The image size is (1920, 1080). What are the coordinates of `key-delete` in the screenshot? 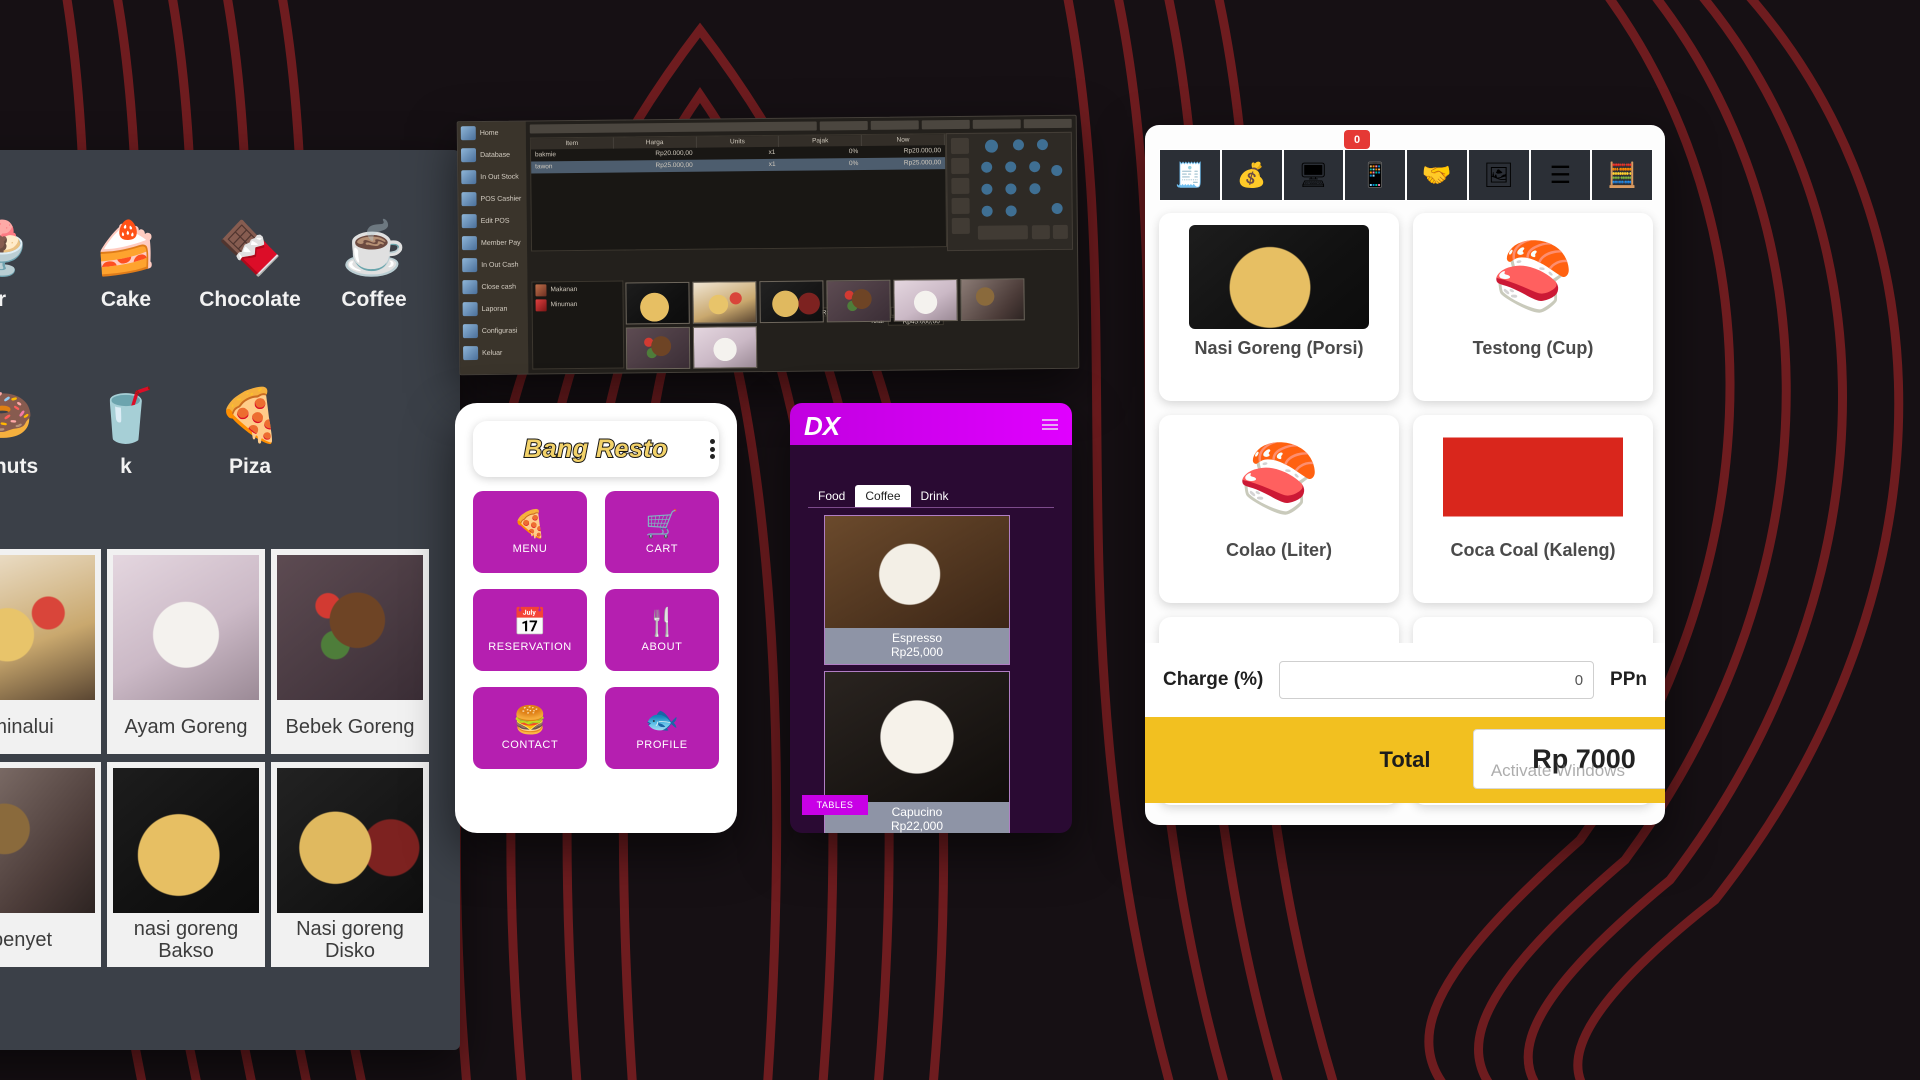 It's located at (960, 206).